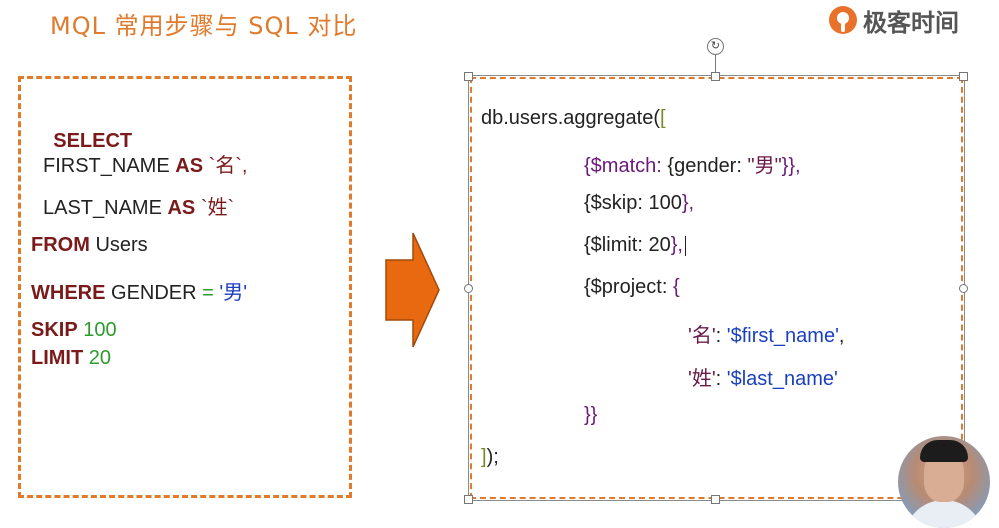  What do you see at coordinates (911, 22) in the screenshot?
I see `brand-name: 极客时间` at bounding box center [911, 22].